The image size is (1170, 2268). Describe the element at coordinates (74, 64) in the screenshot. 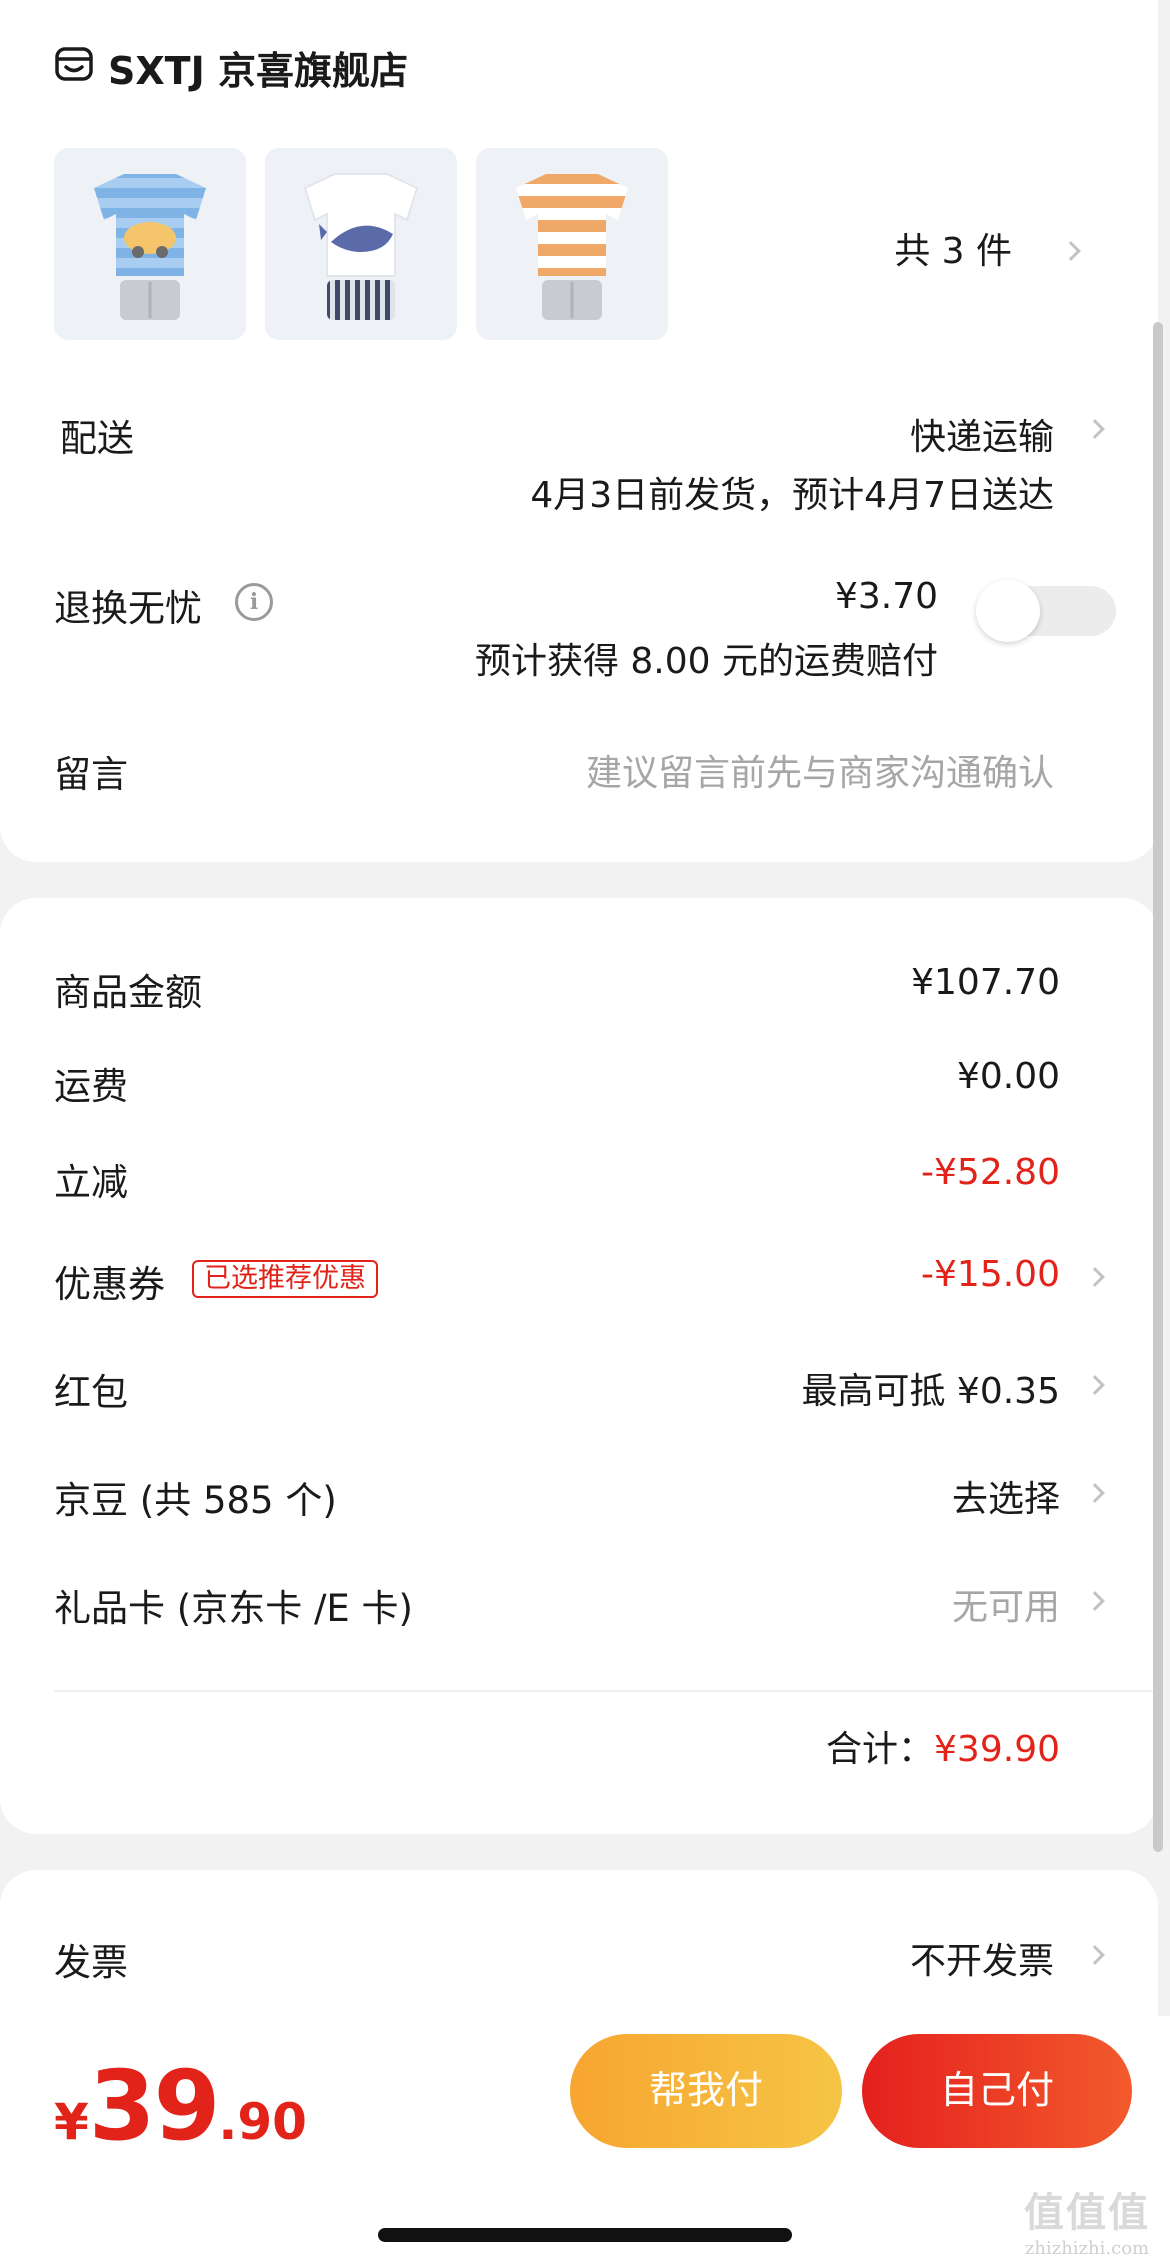

I see `store-icon` at that location.